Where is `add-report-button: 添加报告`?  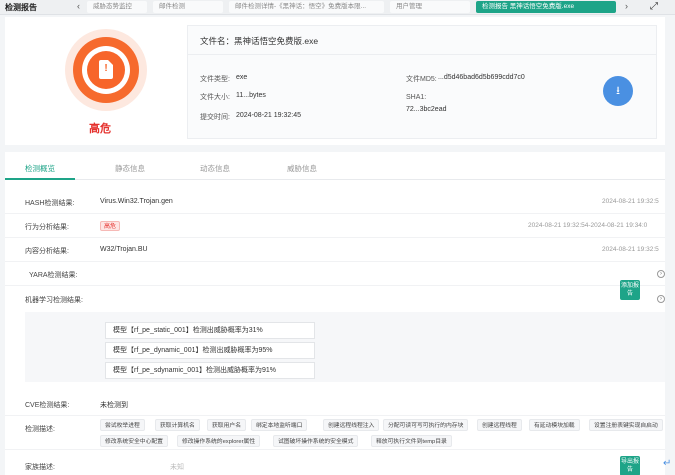 add-report-button: 添加报告 is located at coordinates (630, 290).